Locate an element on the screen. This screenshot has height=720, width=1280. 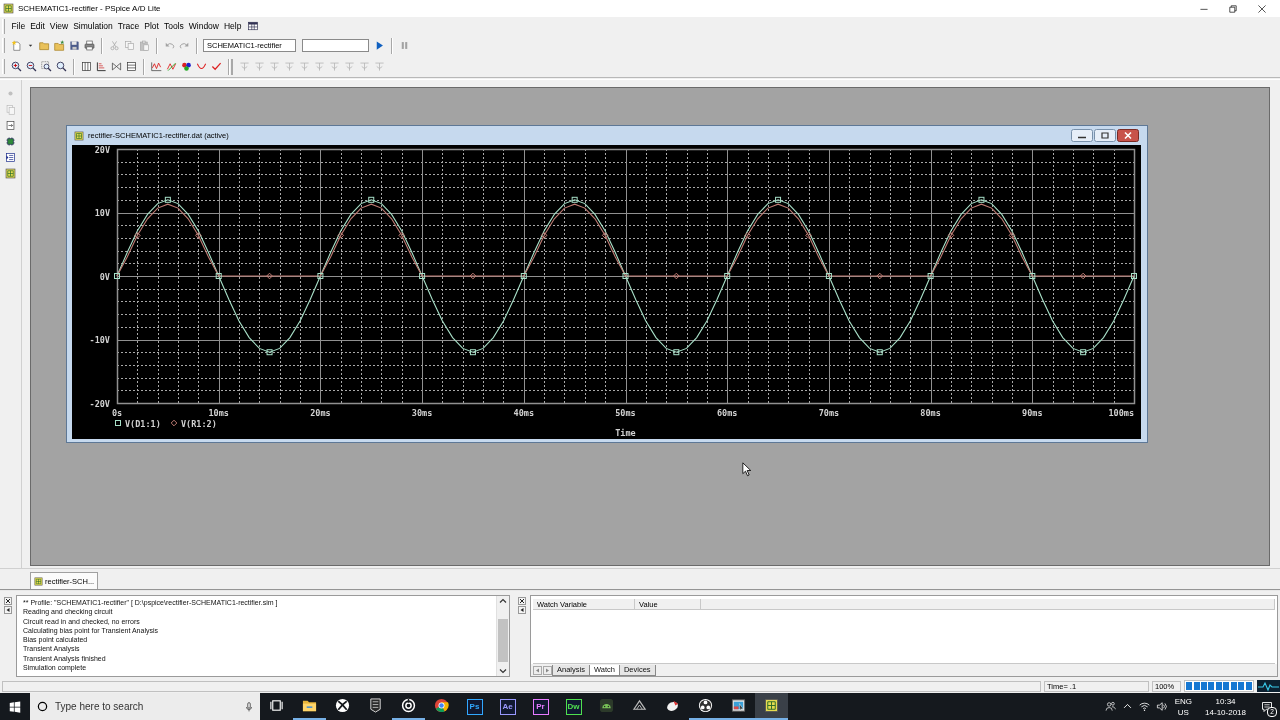
chip-icon is located at coordinates (10, 141).